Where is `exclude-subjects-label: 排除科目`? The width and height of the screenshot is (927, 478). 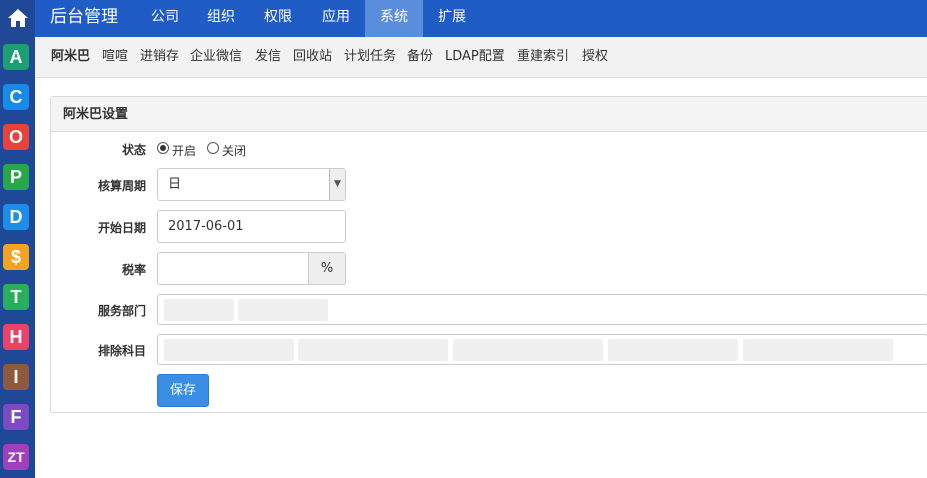 exclude-subjects-label: 排除科目 is located at coordinates (121, 351).